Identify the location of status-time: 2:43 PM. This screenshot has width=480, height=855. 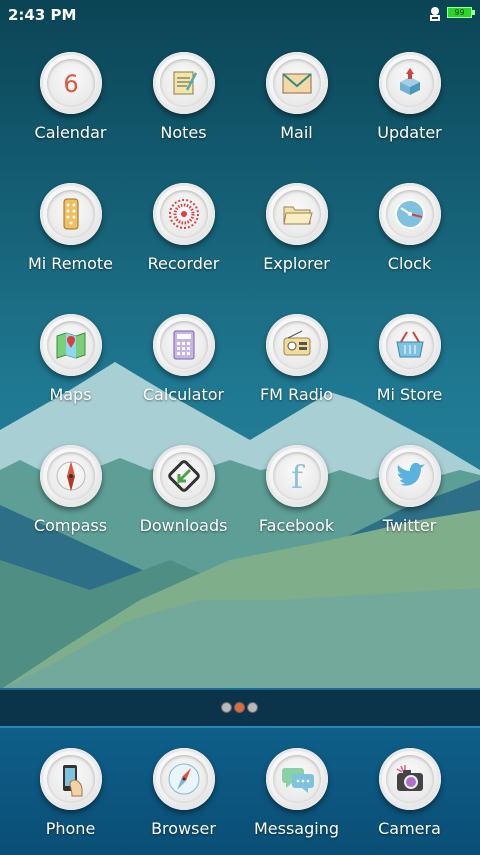
(42, 15).